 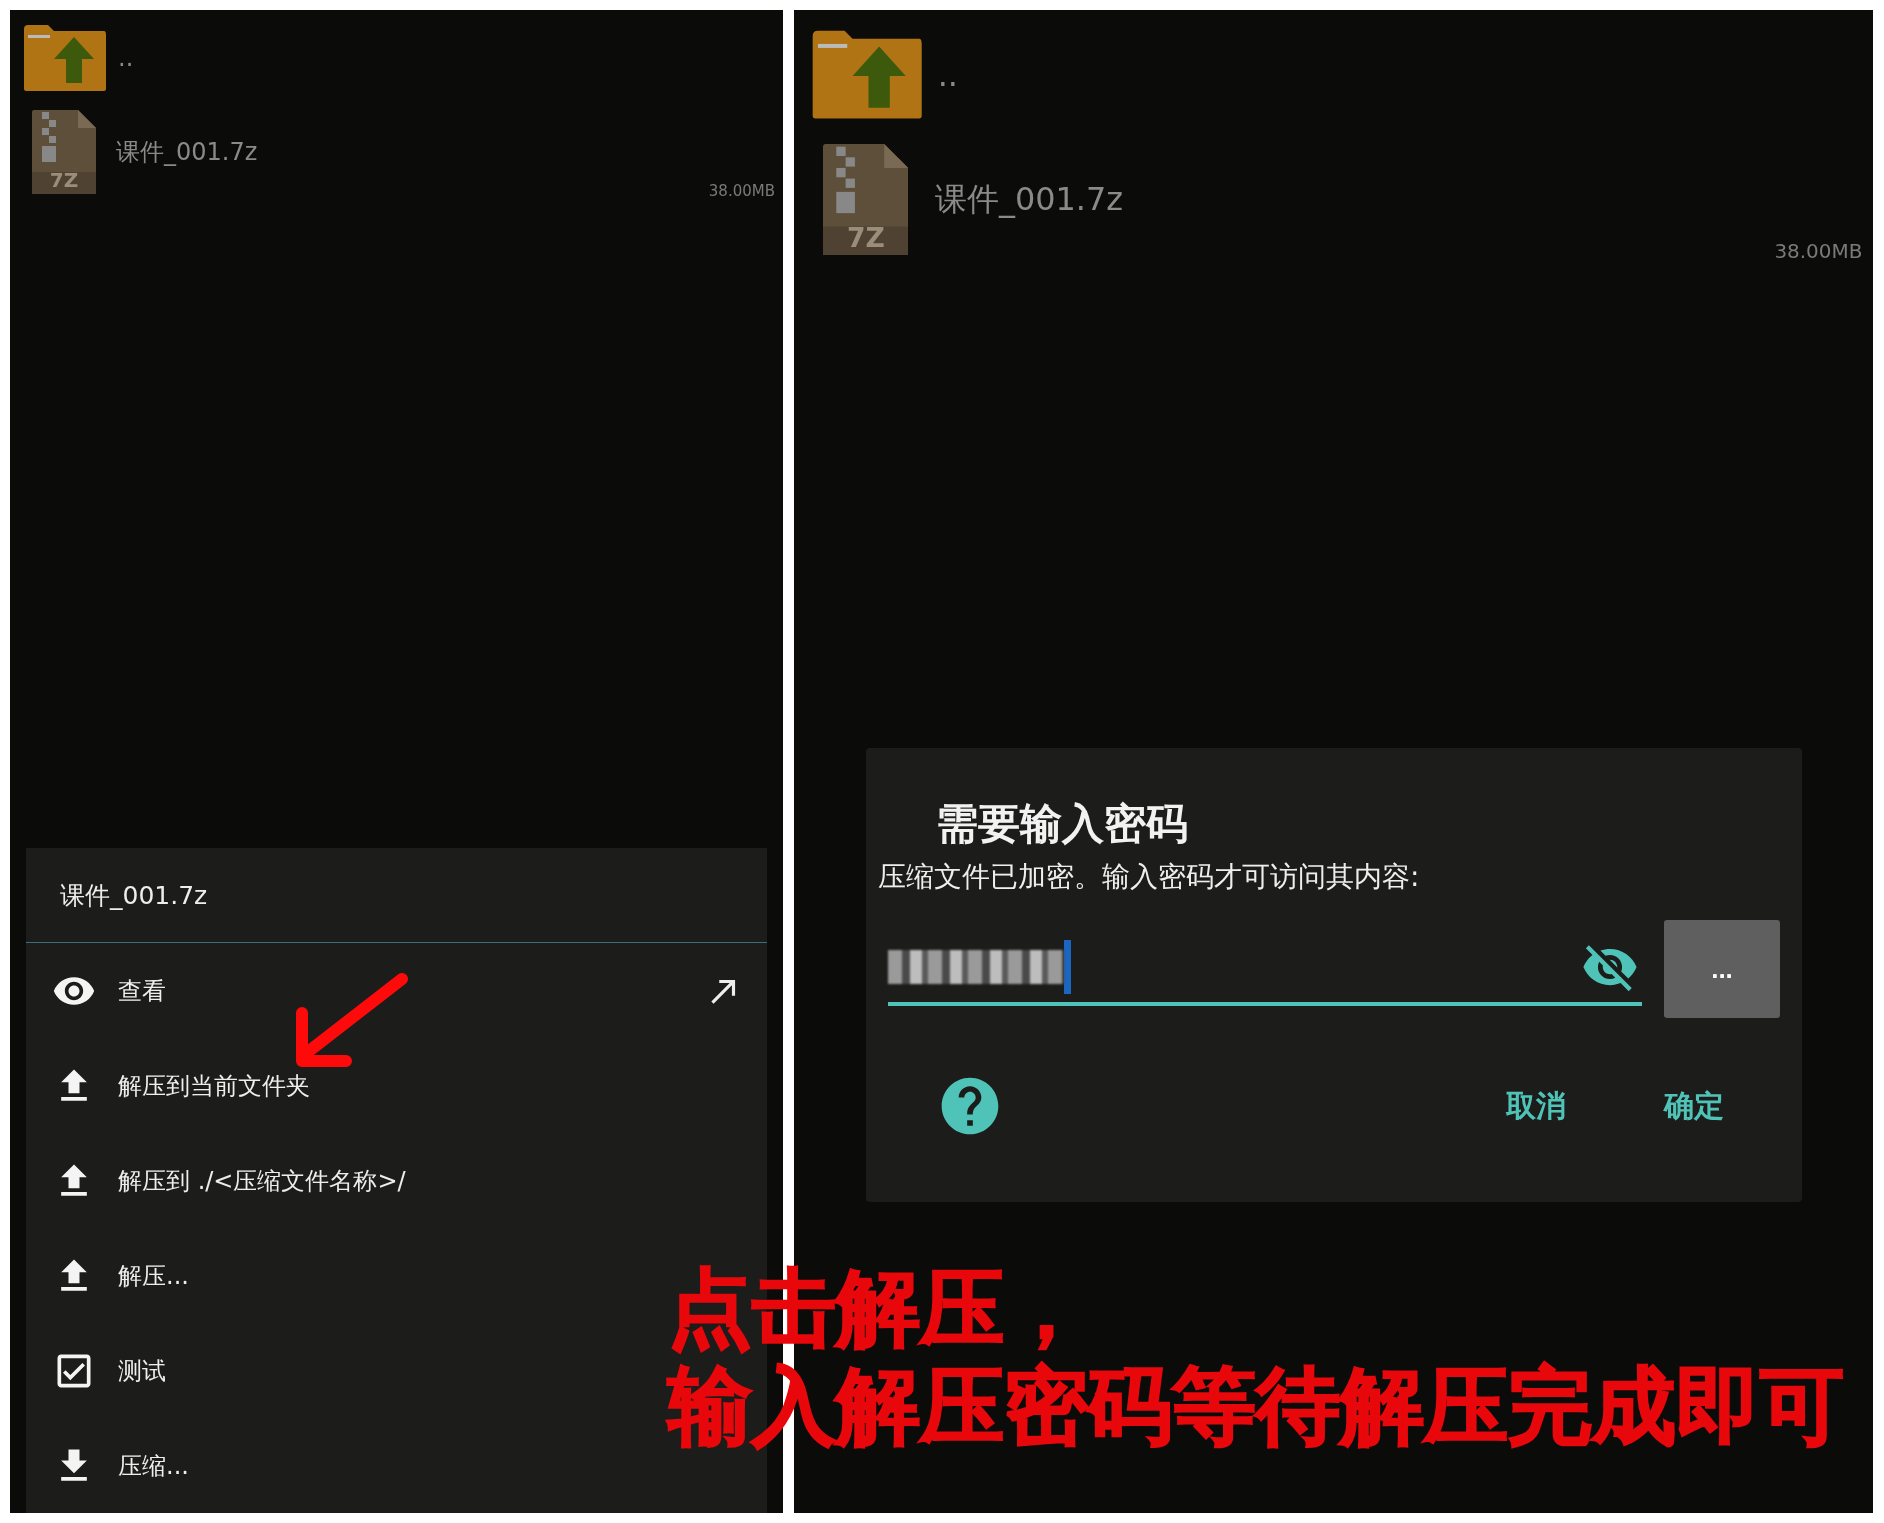 I want to click on text-cursor, so click(x=1067, y=967).